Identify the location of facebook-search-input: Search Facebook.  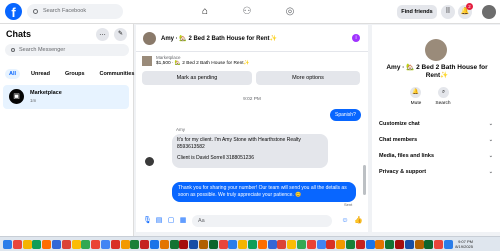
(75, 11).